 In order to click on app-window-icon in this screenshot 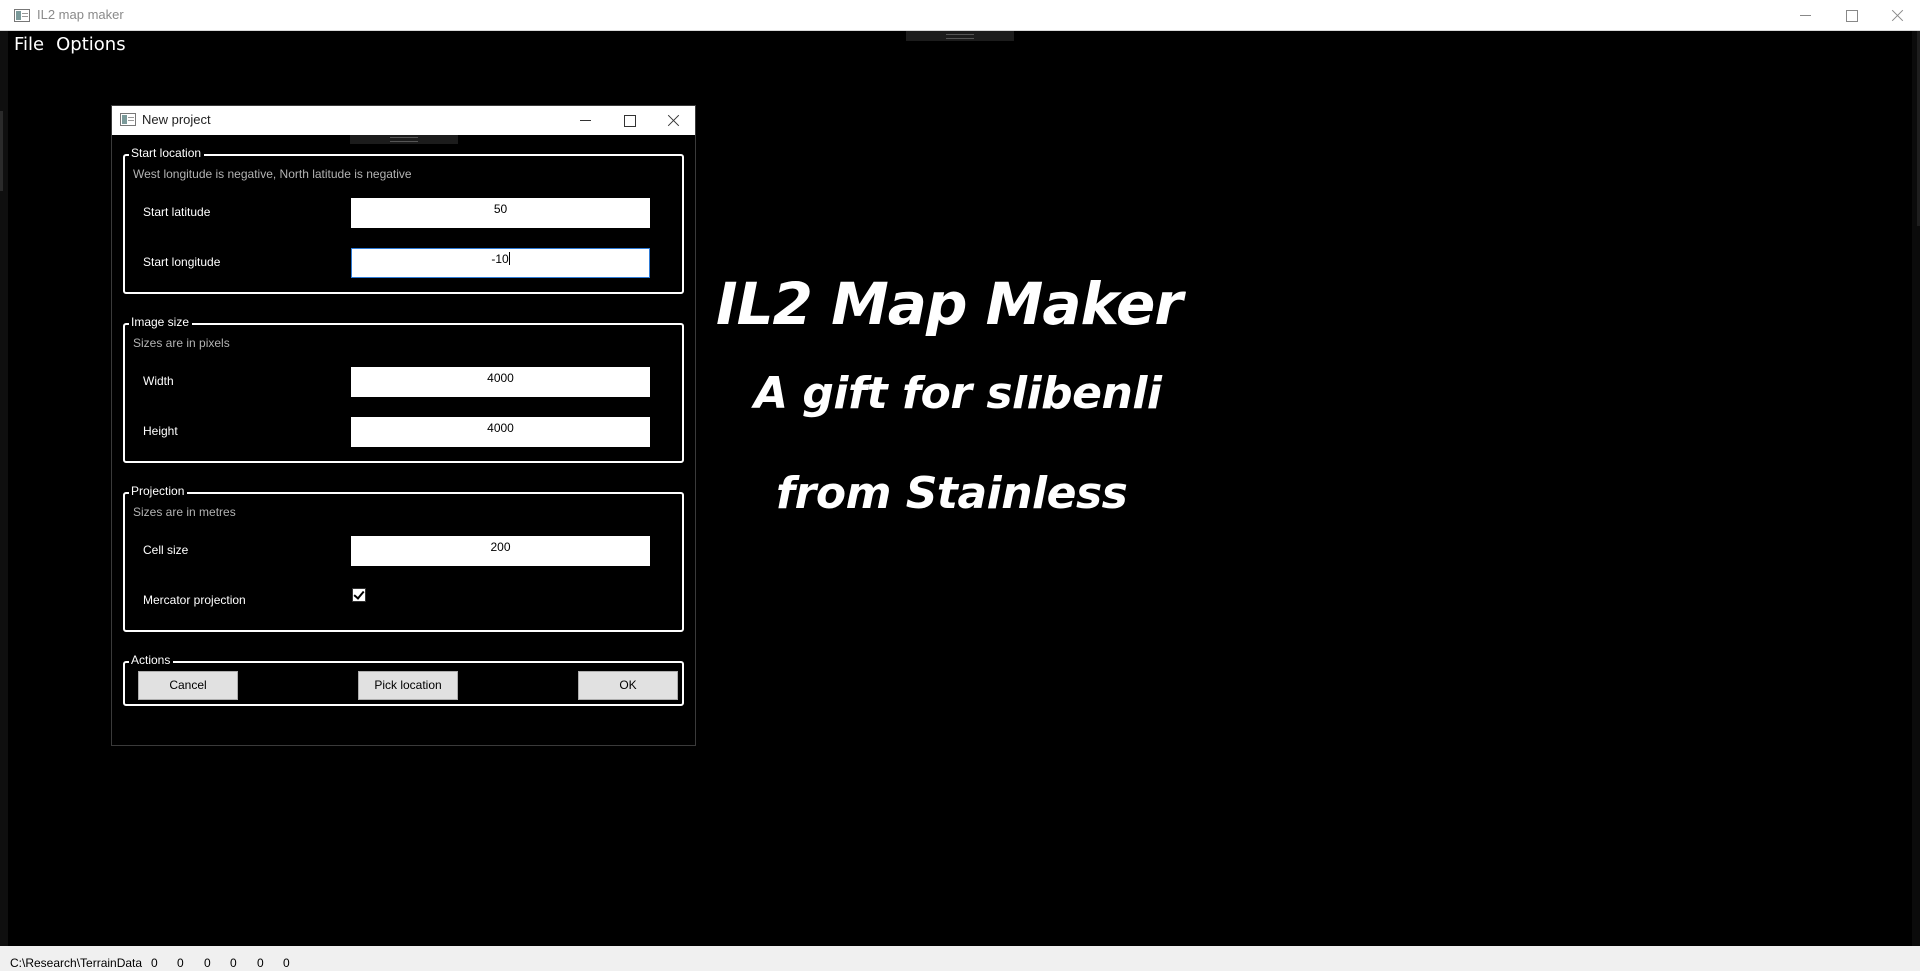, I will do `click(22, 15)`.